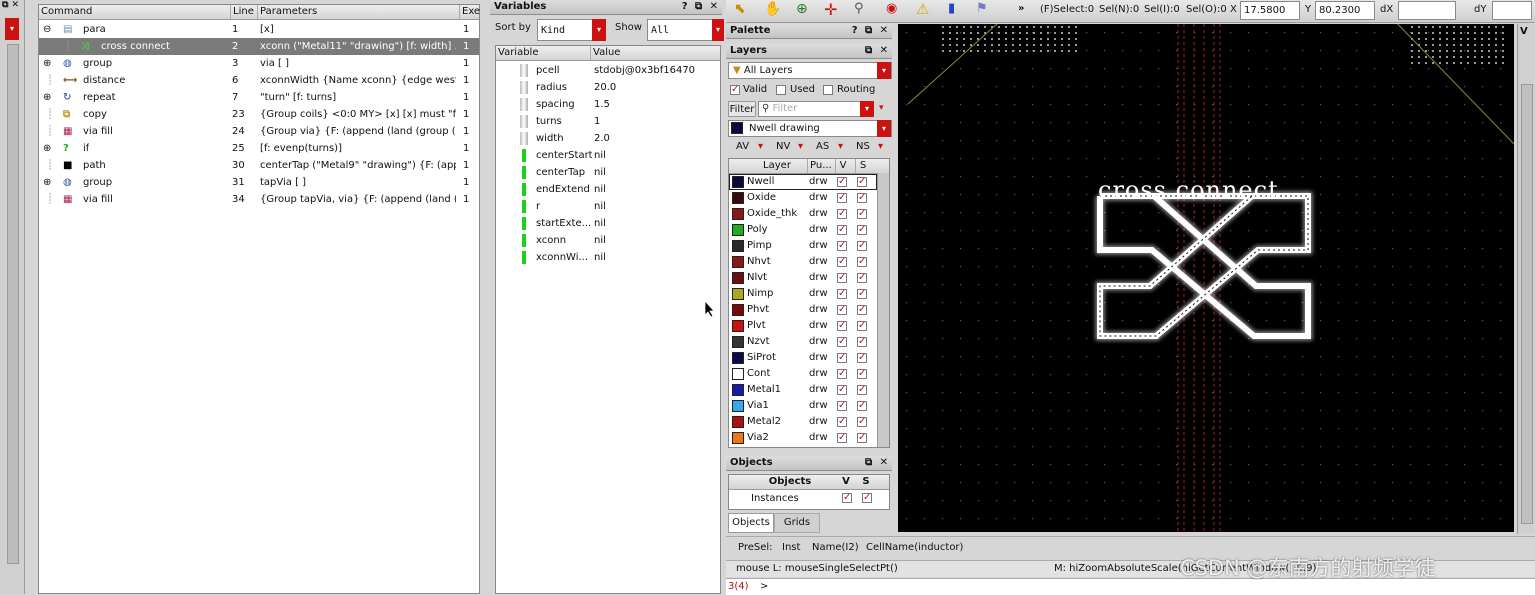  What do you see at coordinates (863, 146) in the screenshot?
I see `visibility-button-ns: NS` at bounding box center [863, 146].